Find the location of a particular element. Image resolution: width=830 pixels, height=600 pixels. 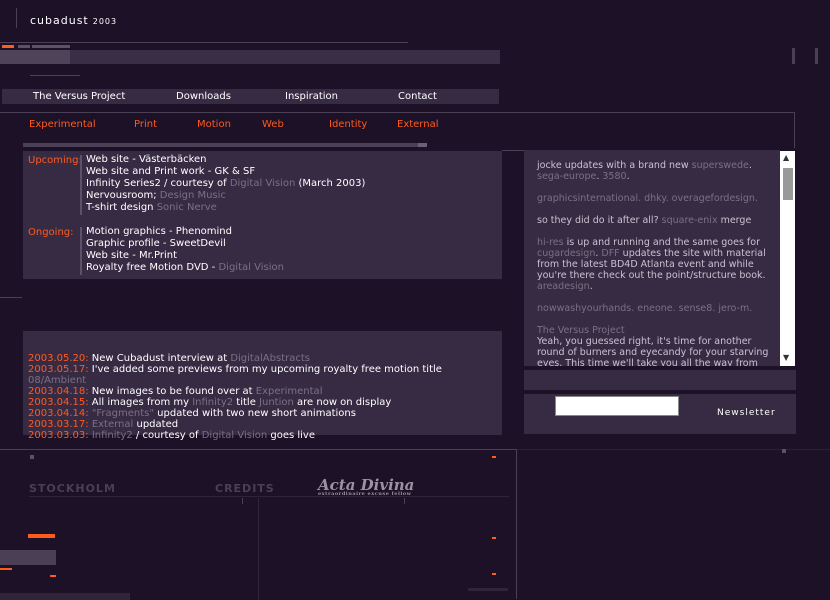

list-item: Motion graphics - Phenomind is located at coordinates (159, 231).